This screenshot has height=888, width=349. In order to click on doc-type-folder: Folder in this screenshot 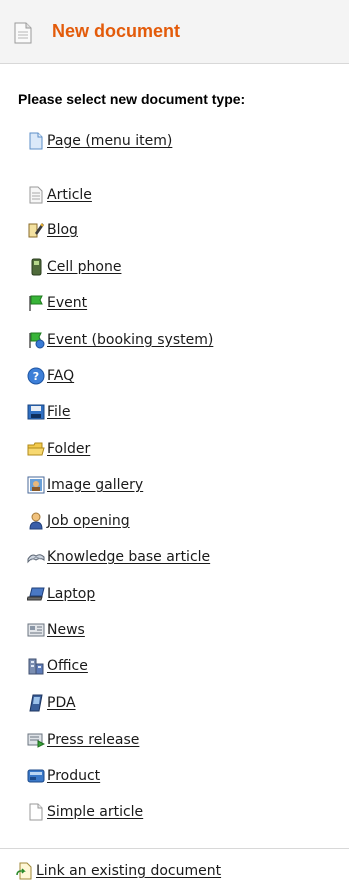, I will do `click(58, 449)`.